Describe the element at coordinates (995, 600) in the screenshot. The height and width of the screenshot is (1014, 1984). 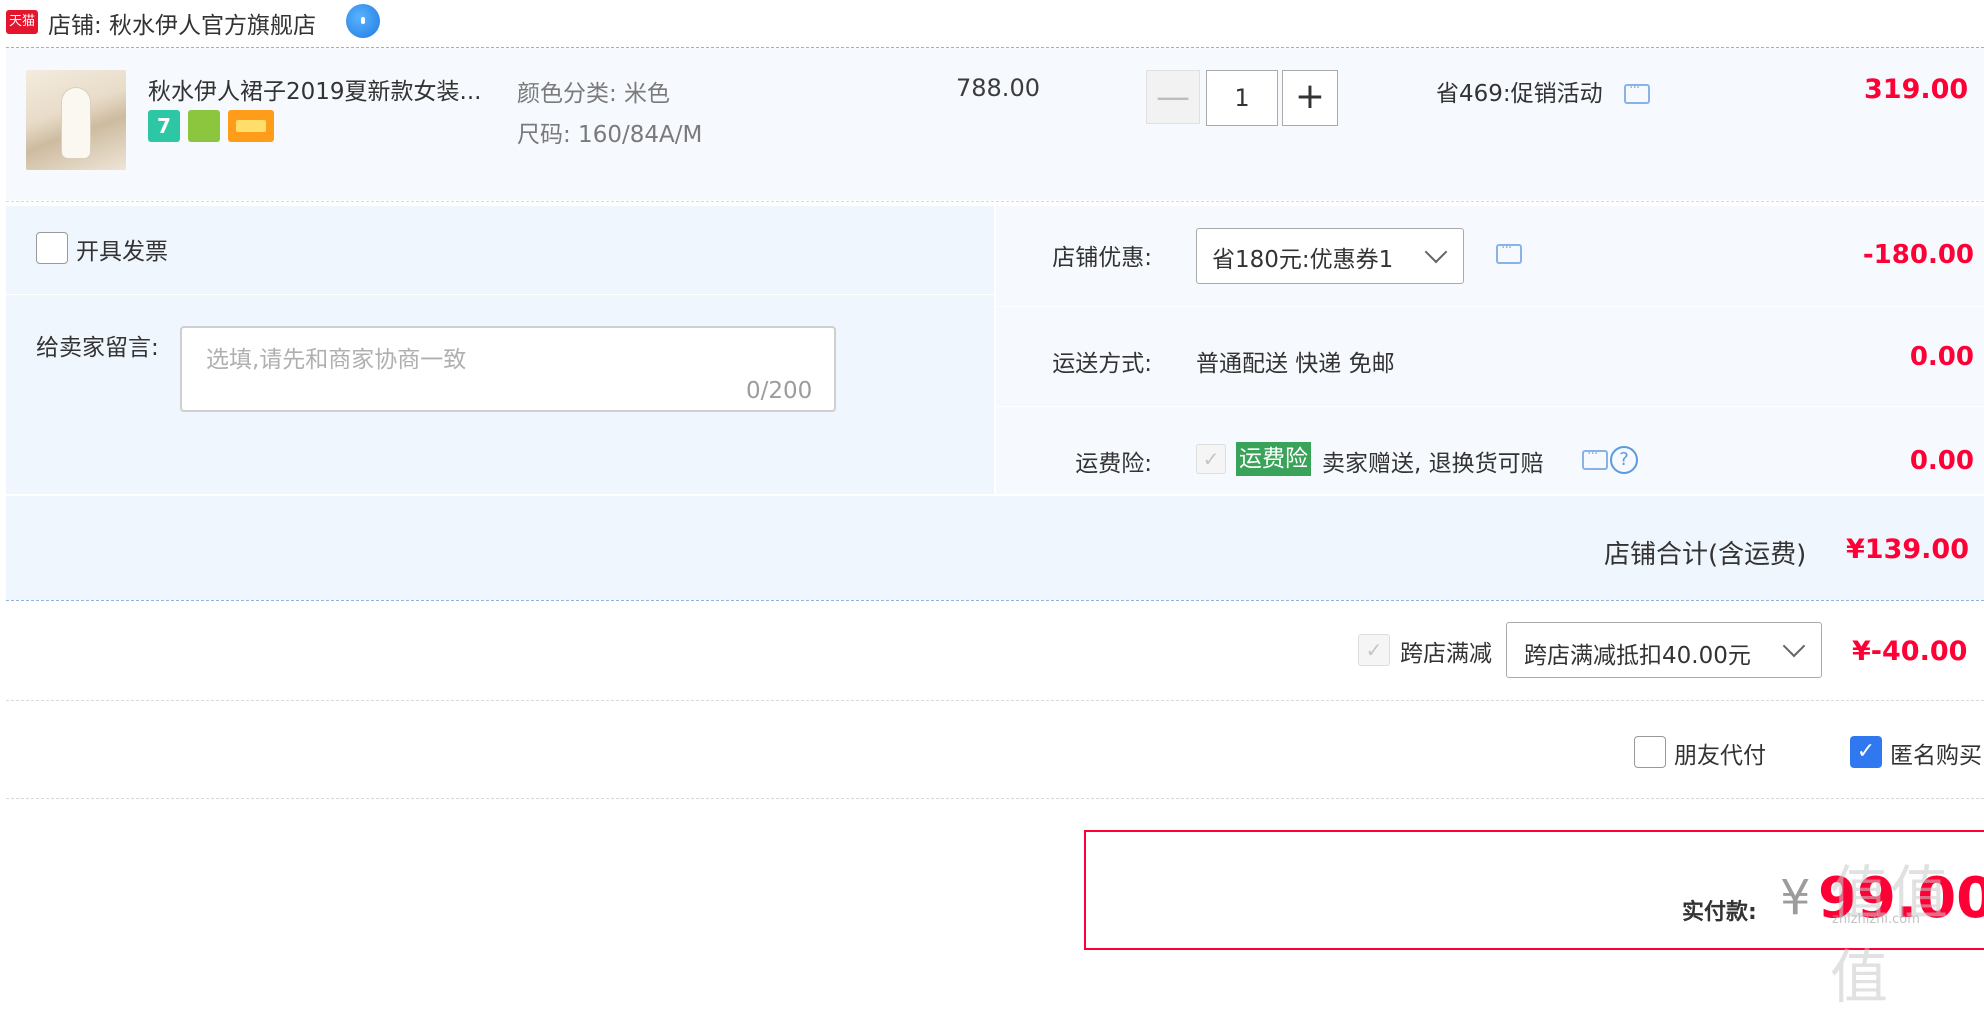
I see `store-total-divider` at that location.